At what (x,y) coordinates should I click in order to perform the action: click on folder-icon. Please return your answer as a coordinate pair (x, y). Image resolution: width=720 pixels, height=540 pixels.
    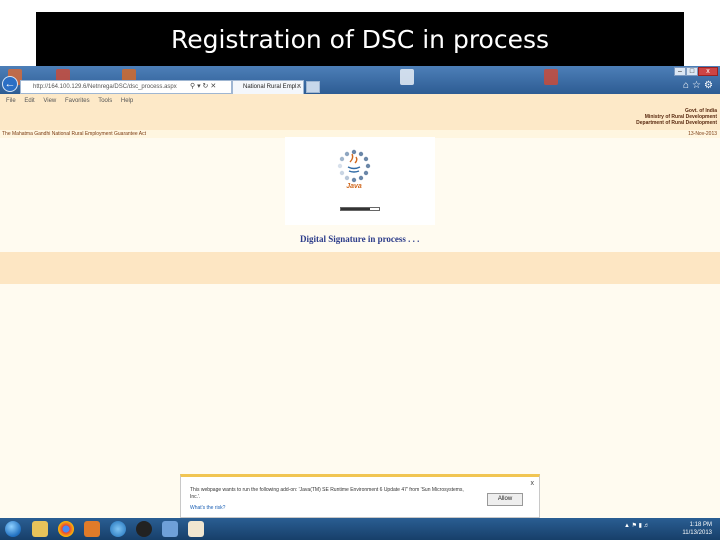
    Looking at the image, I should click on (40, 529).